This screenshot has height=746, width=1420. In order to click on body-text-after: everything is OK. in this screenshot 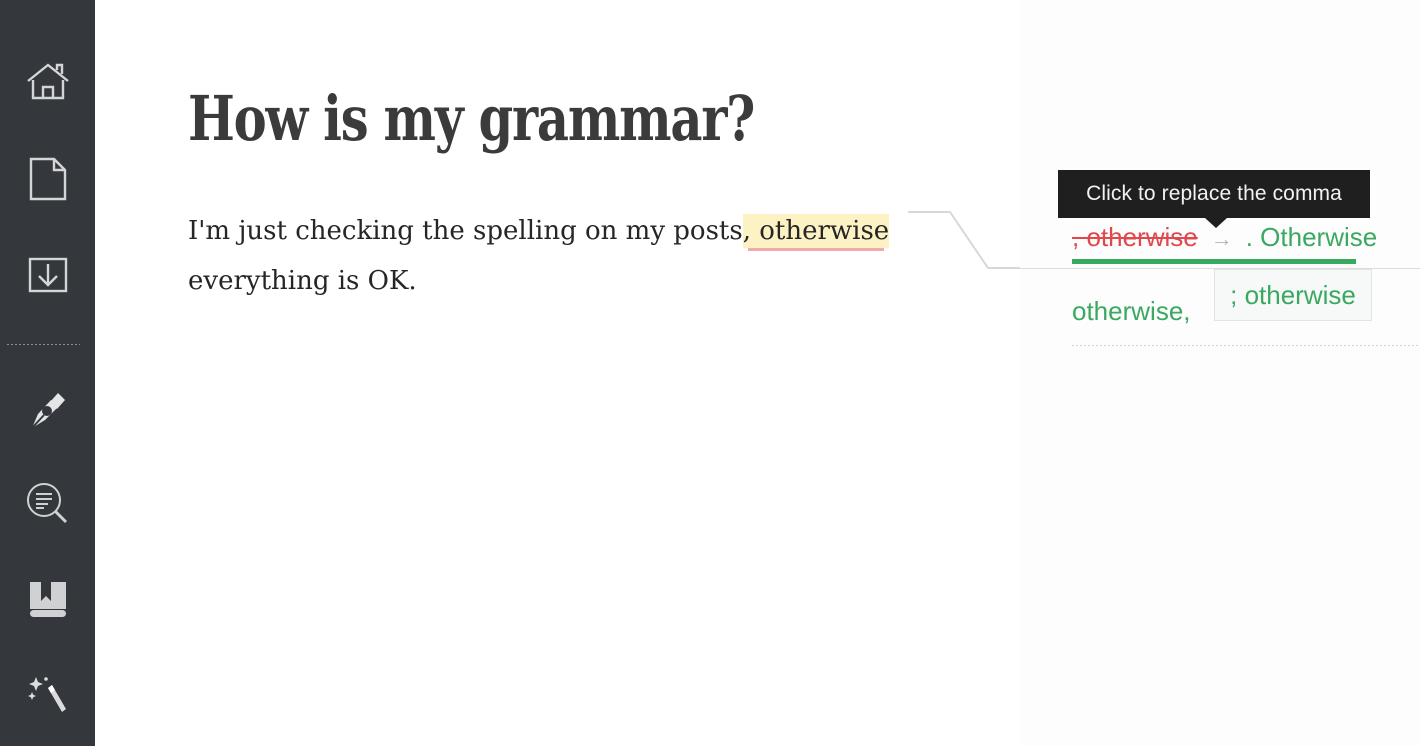, I will do `click(302, 281)`.